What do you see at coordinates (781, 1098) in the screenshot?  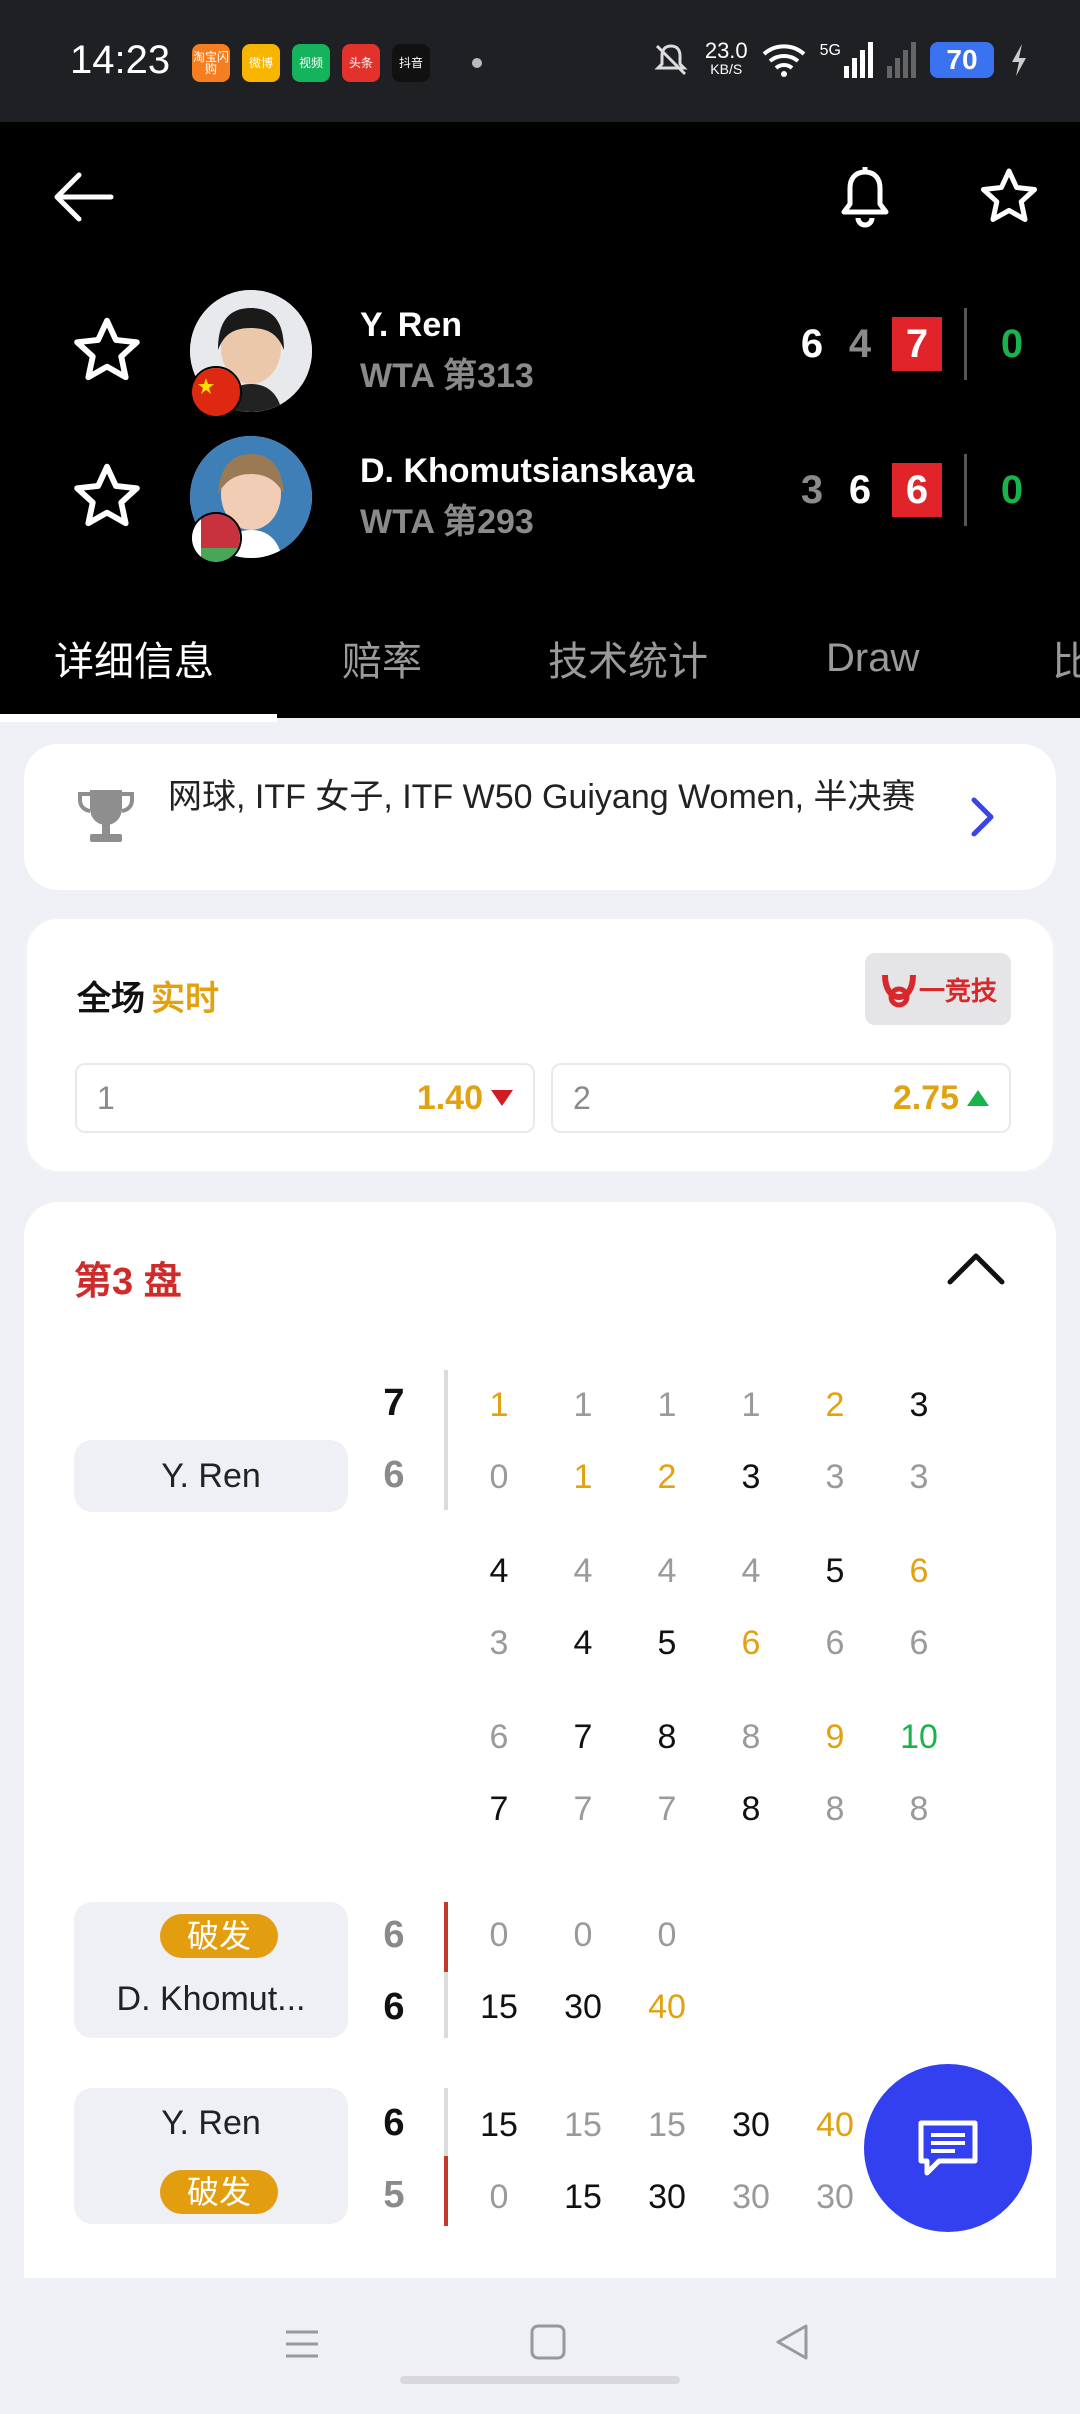 I see `odds-option-away: 2 2.75` at bounding box center [781, 1098].